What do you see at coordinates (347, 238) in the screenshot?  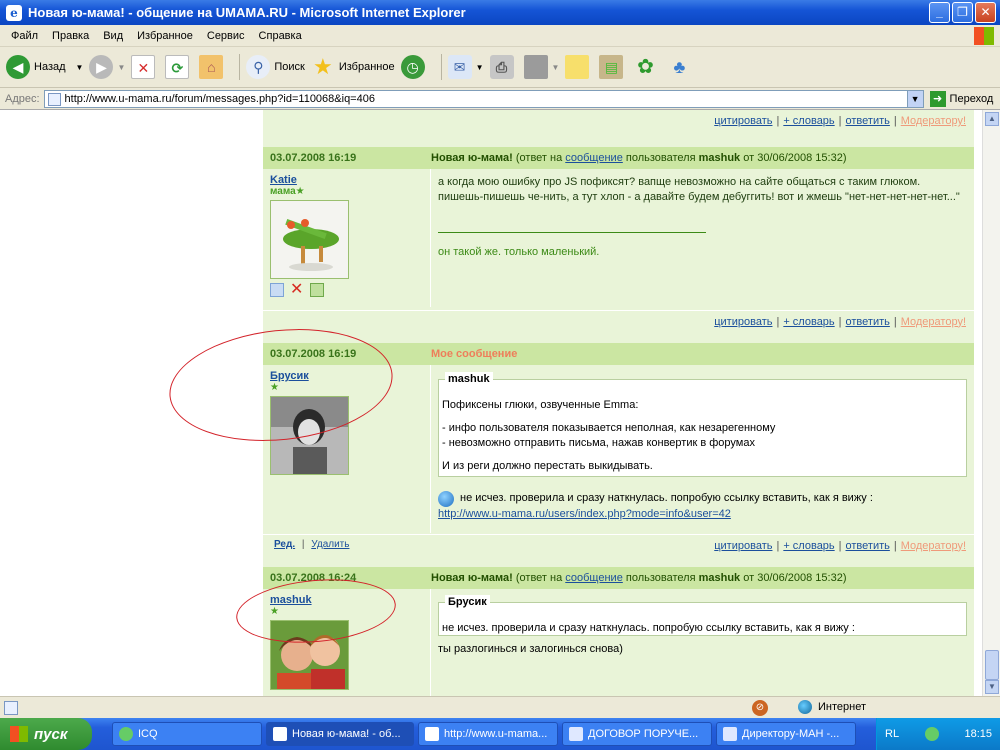 I see `post-author: Katie мама★ ✕` at bounding box center [347, 238].